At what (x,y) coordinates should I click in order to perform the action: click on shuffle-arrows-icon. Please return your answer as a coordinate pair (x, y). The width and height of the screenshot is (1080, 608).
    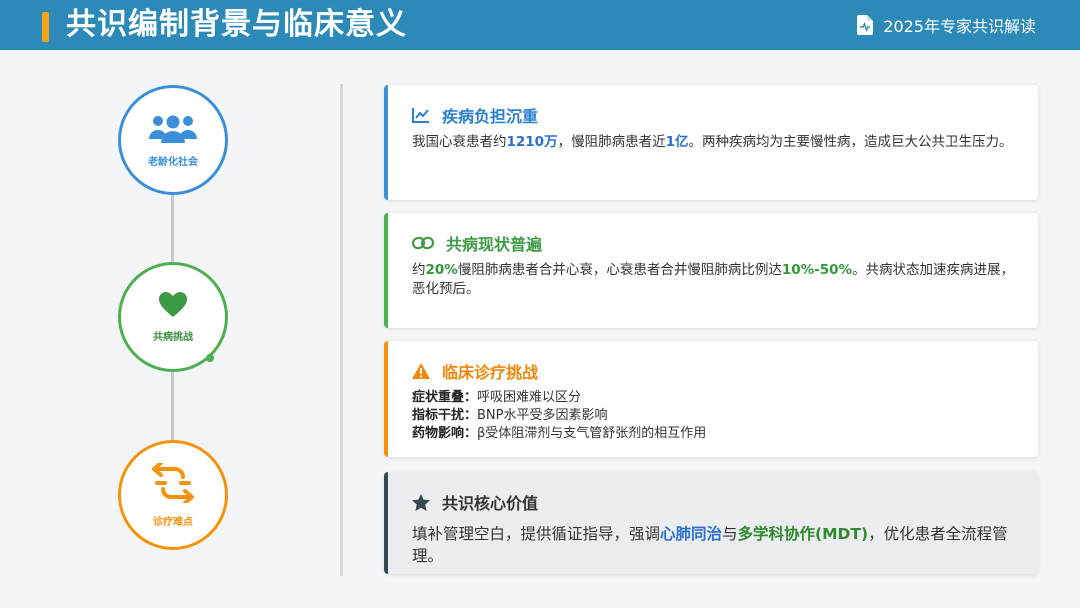
    Looking at the image, I should click on (173, 482).